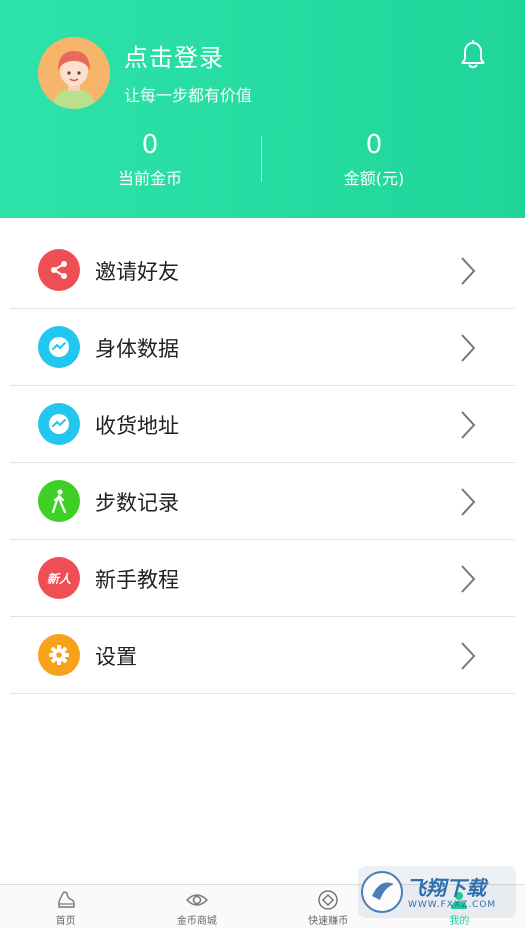  What do you see at coordinates (262, 578) in the screenshot?
I see `menu-item-newbie-tutorial: 新人 新手教程` at bounding box center [262, 578].